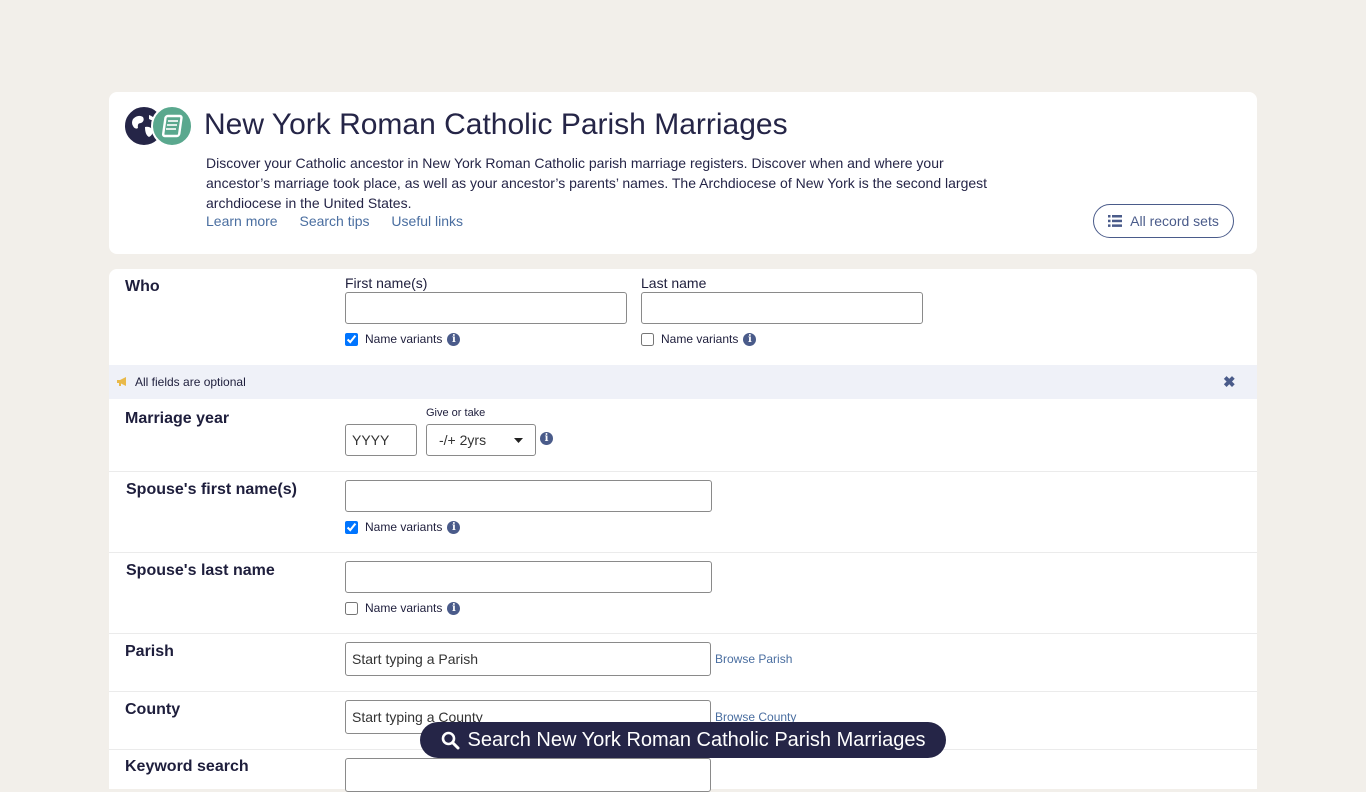  What do you see at coordinates (187, 766) in the screenshot?
I see `keyword-label: Keyword search` at bounding box center [187, 766].